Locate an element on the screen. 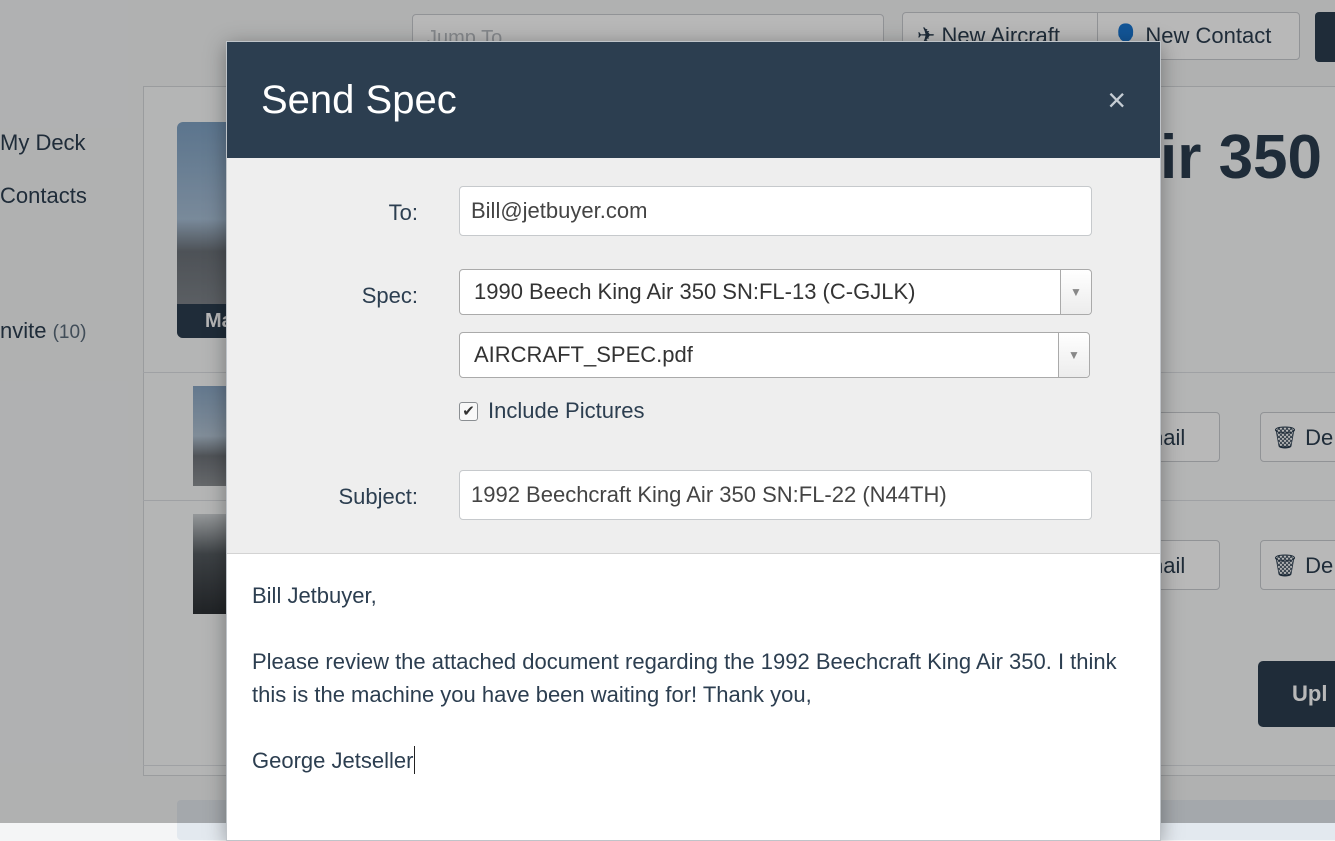 The height and width of the screenshot is (841, 1335). spec-label: Spec: is located at coordinates (389, 295).